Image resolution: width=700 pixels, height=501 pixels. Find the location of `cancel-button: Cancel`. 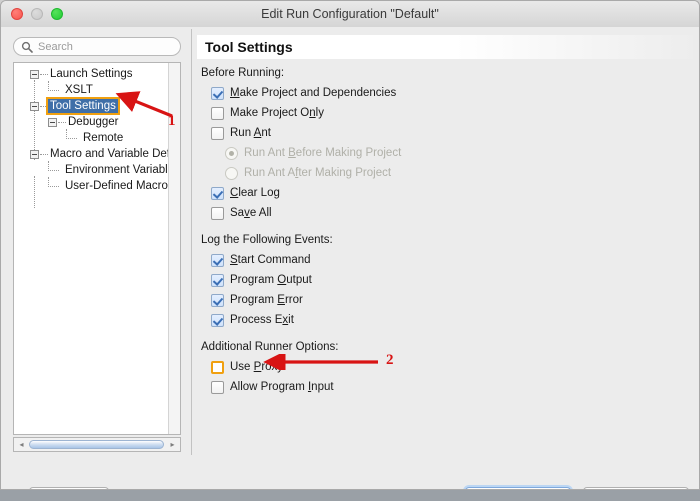

cancel-button: Cancel is located at coordinates (636, 488).